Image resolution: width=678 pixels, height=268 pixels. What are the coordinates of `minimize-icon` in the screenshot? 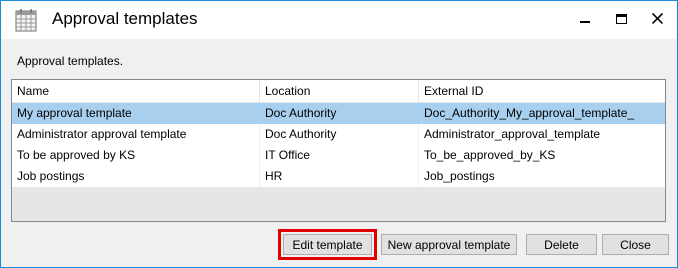 It's located at (585, 20).